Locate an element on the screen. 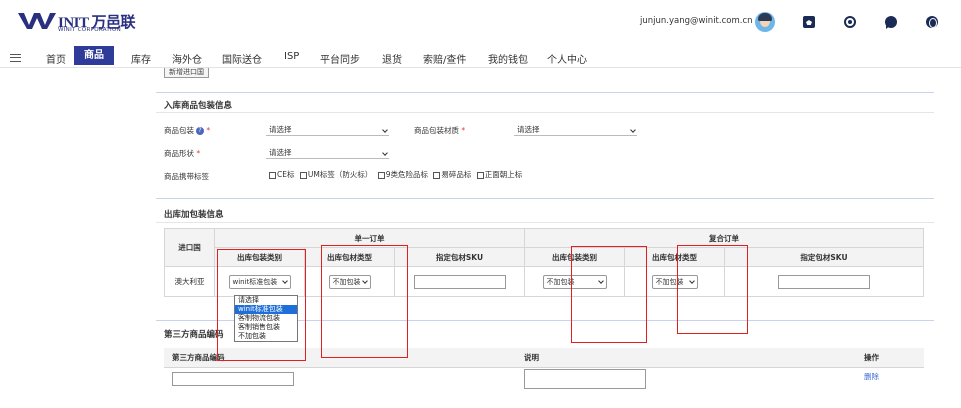  outbound-section-title: 出库加包装信息 is located at coordinates (194, 215).